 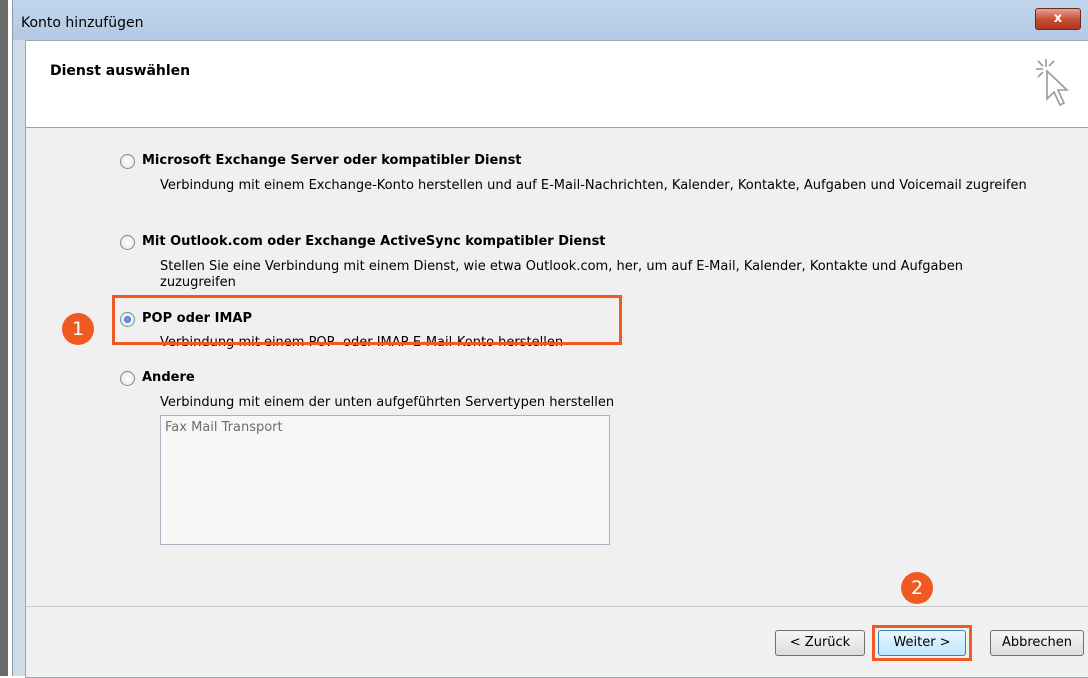 What do you see at coordinates (127, 378) in the screenshot?
I see `radio-other` at bounding box center [127, 378].